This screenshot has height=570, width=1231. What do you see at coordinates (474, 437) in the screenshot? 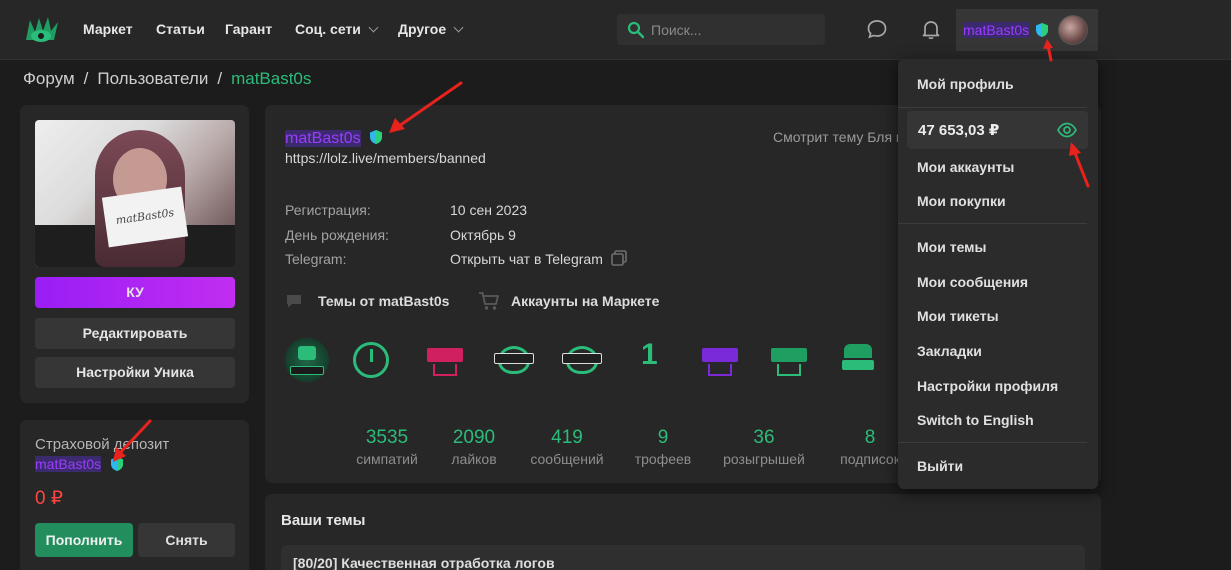
I see `stat-likes-value: 2090` at bounding box center [474, 437].